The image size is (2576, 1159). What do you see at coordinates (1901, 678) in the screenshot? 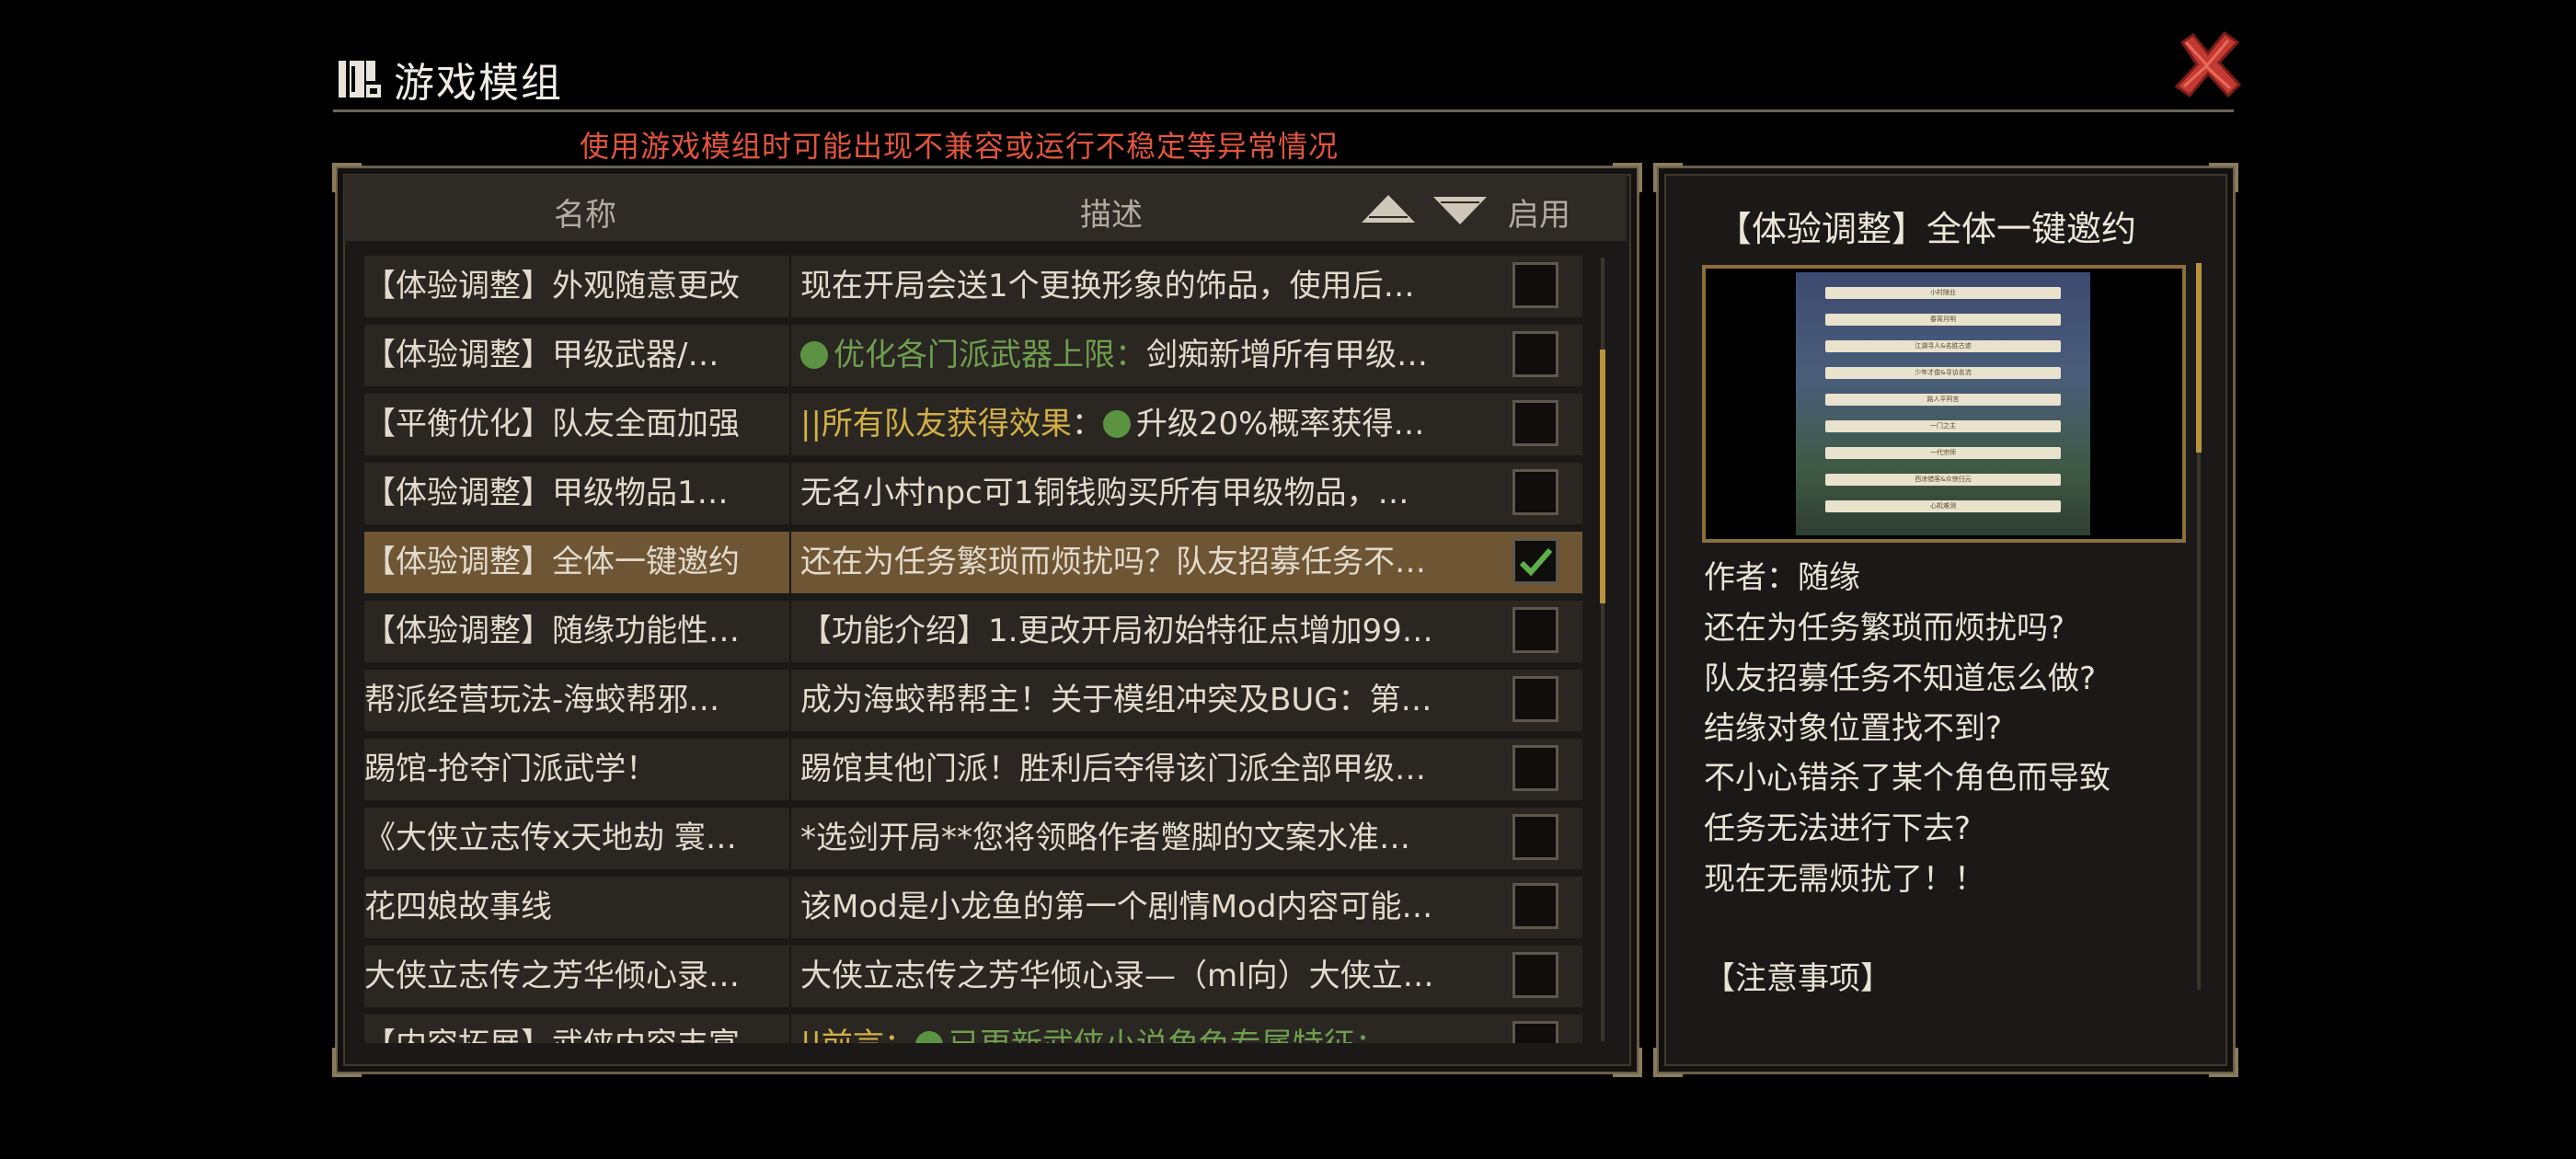
I see `detail-line: 队友招募任务不知道怎么做?` at bounding box center [1901, 678].